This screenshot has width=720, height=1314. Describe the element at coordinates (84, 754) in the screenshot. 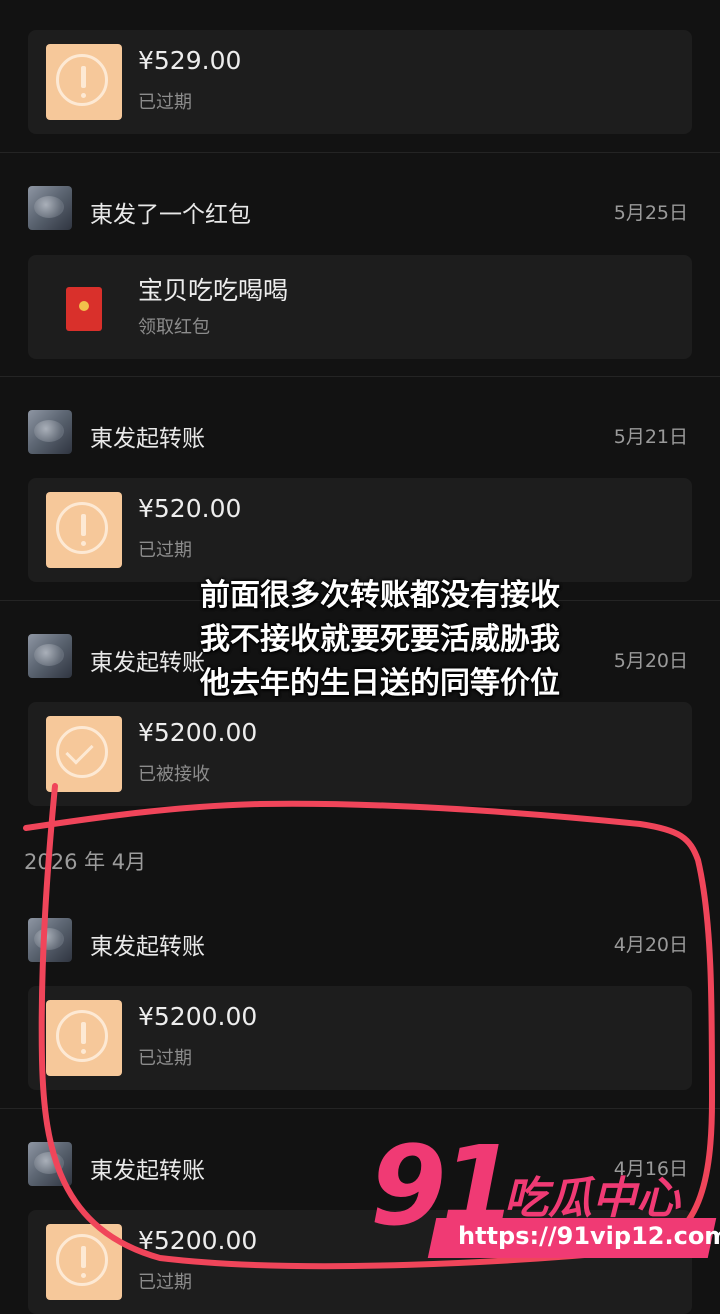

I see `received-transfer-icon` at that location.